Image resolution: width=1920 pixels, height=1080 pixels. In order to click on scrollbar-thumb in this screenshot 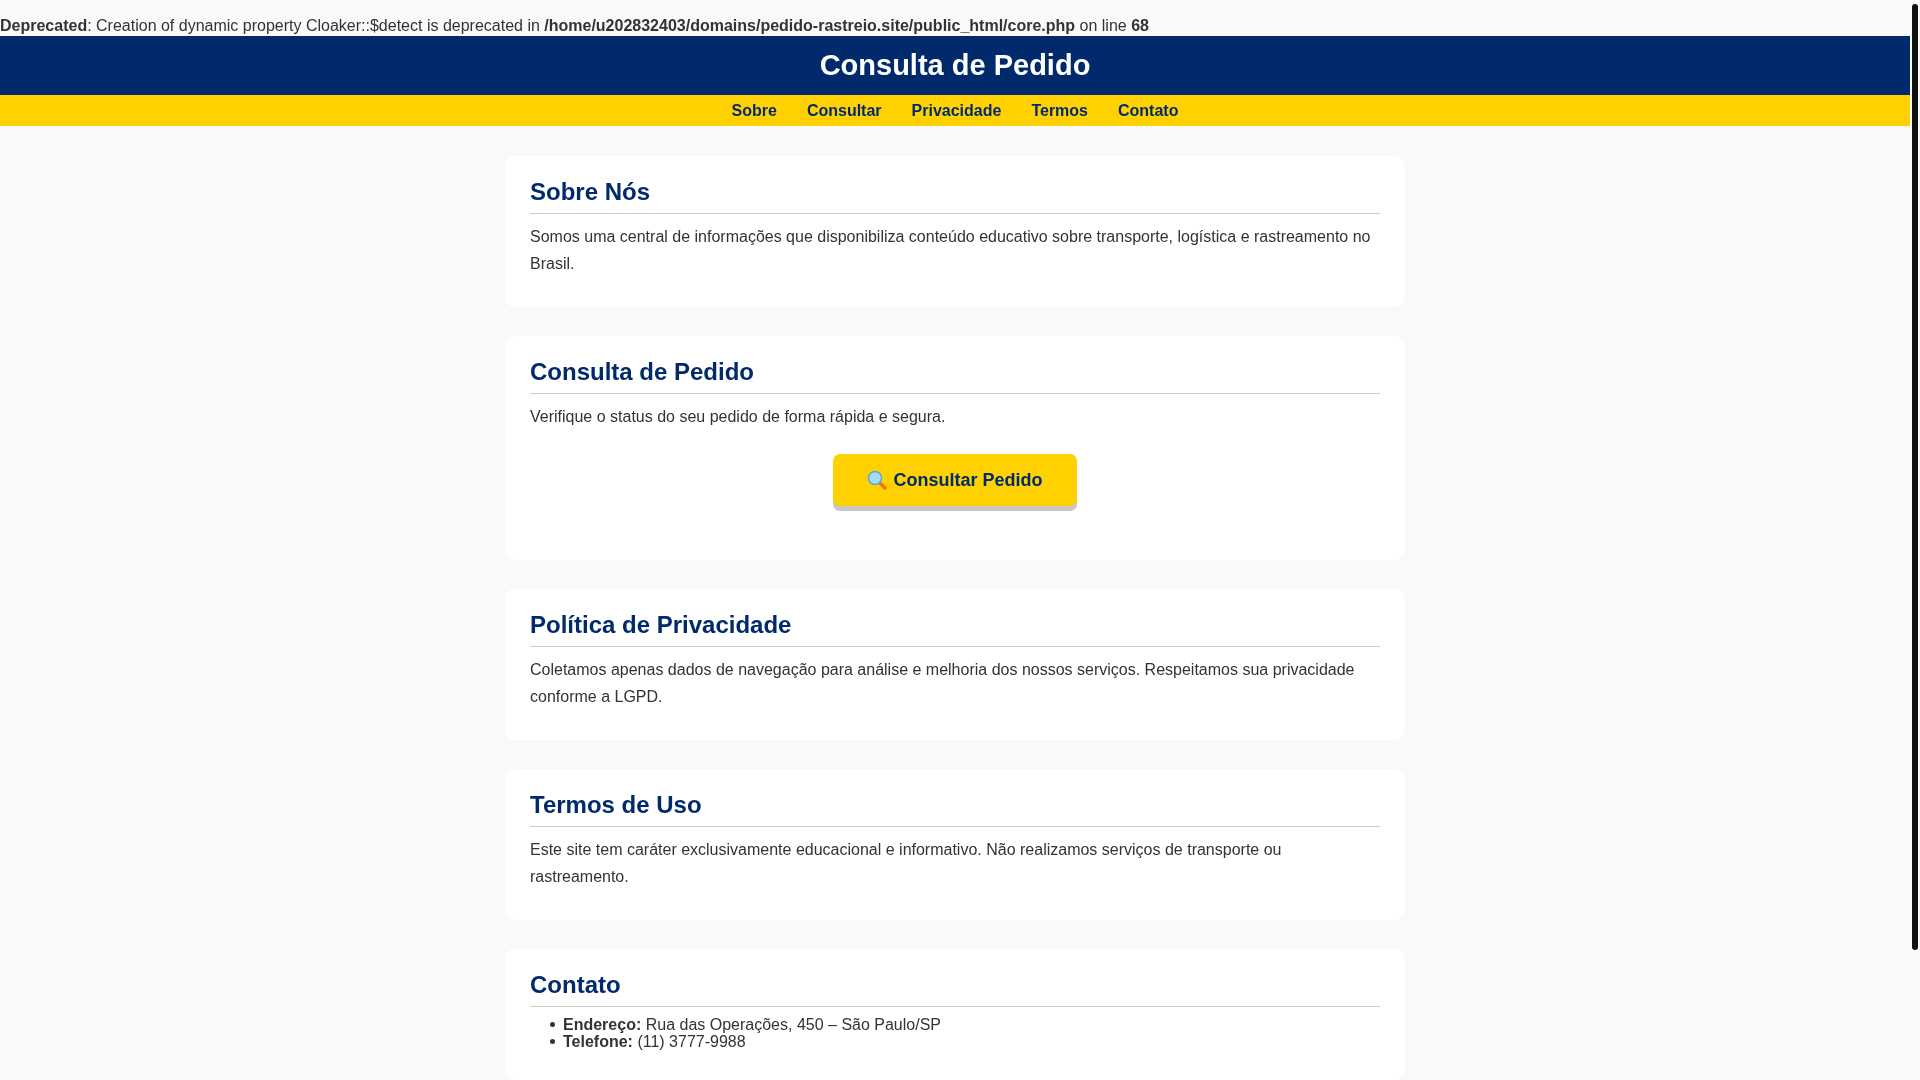, I will do `click(1915, 477)`.